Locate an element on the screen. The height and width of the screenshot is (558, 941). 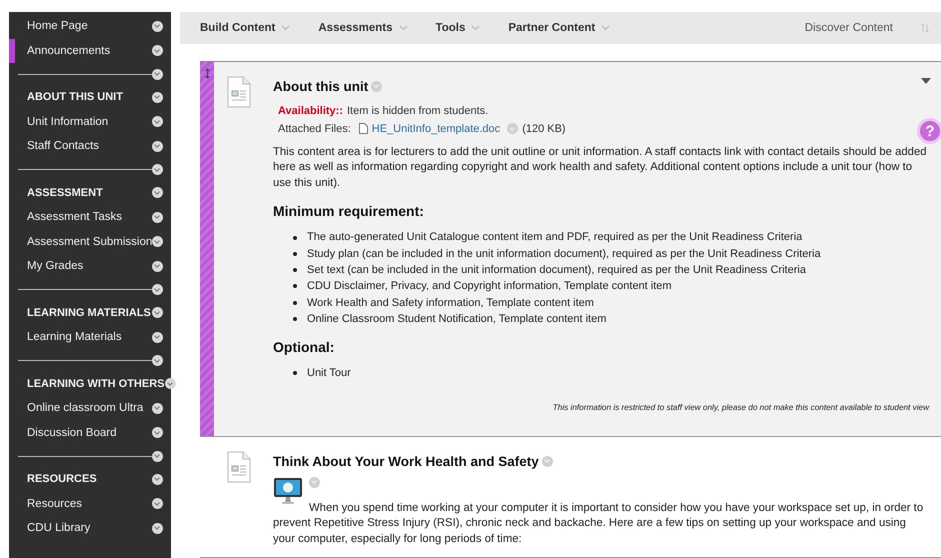
file-link: HE_UnitInfo_template.doc is located at coordinates (436, 129).